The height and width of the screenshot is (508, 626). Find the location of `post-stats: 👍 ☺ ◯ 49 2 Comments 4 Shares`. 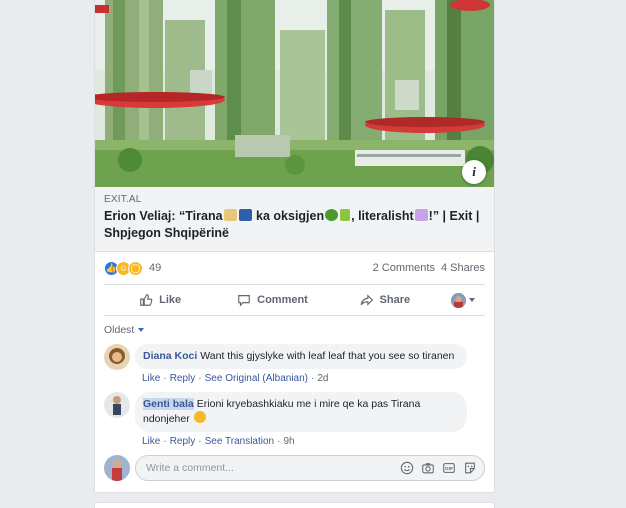

post-stats: 👍 ☺ ◯ 49 2 Comments 4 Shares is located at coordinates (294, 268).